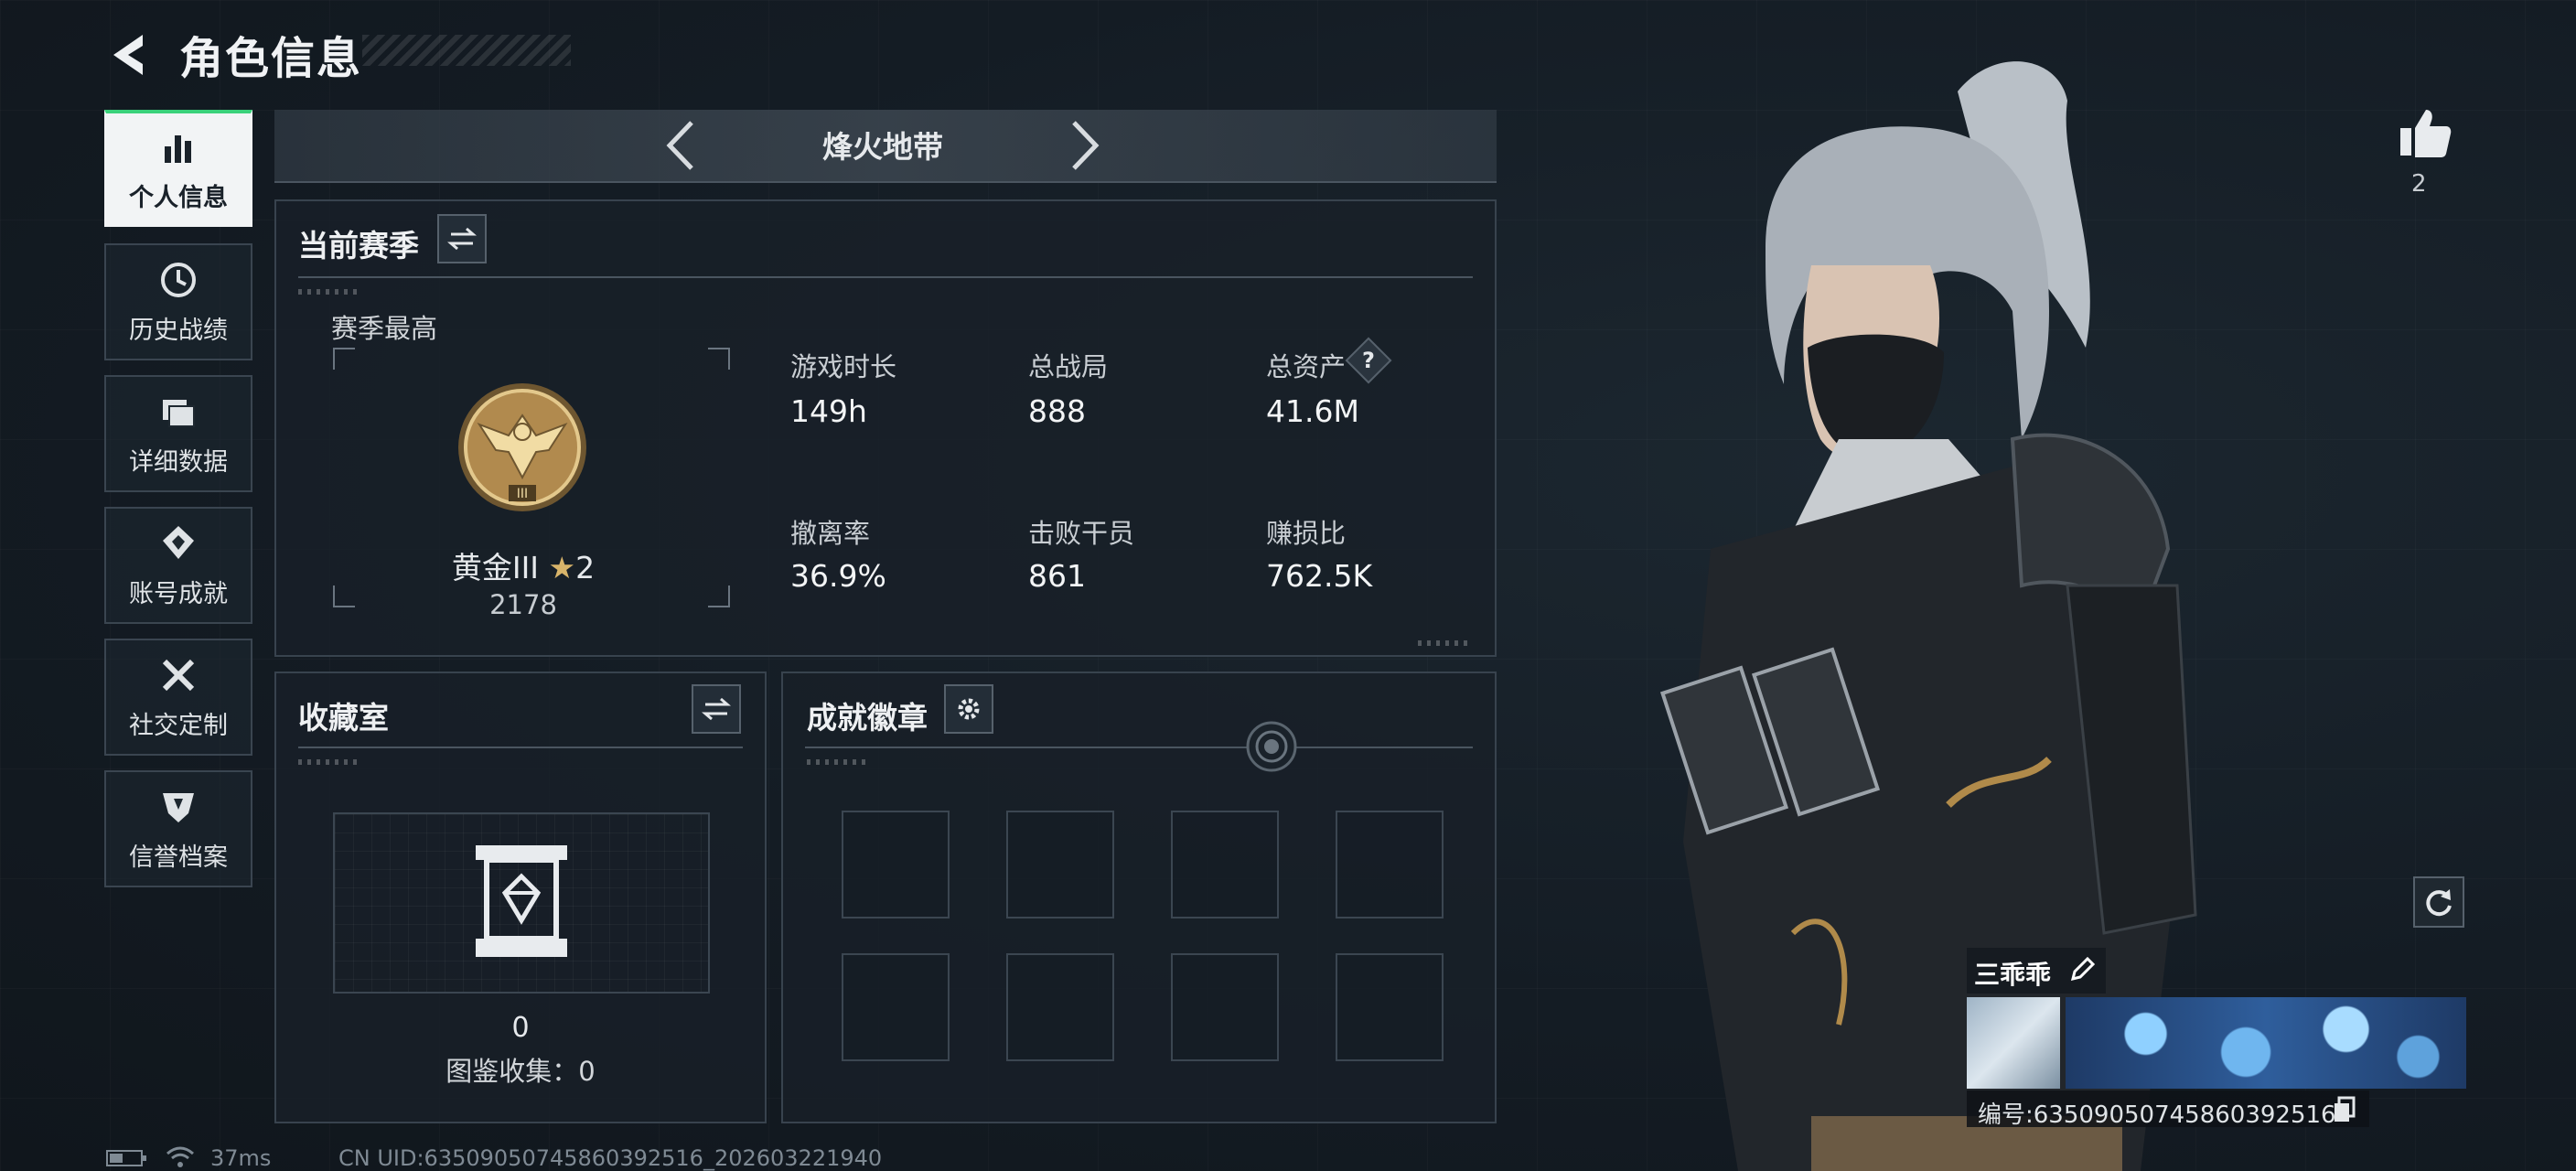  I want to click on pencil-icon, so click(2083, 969).